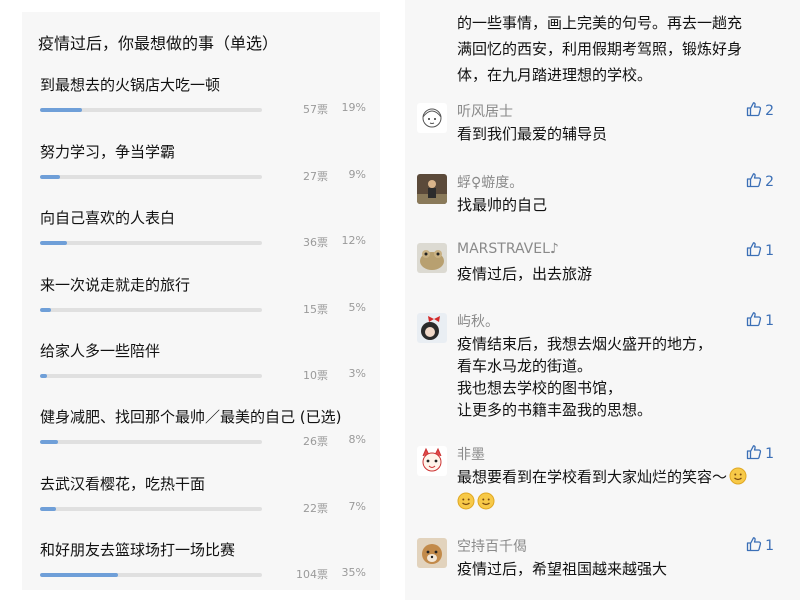  What do you see at coordinates (490, 182) in the screenshot?
I see `commenter-name: 蜉♀蝣度。` at bounding box center [490, 182].